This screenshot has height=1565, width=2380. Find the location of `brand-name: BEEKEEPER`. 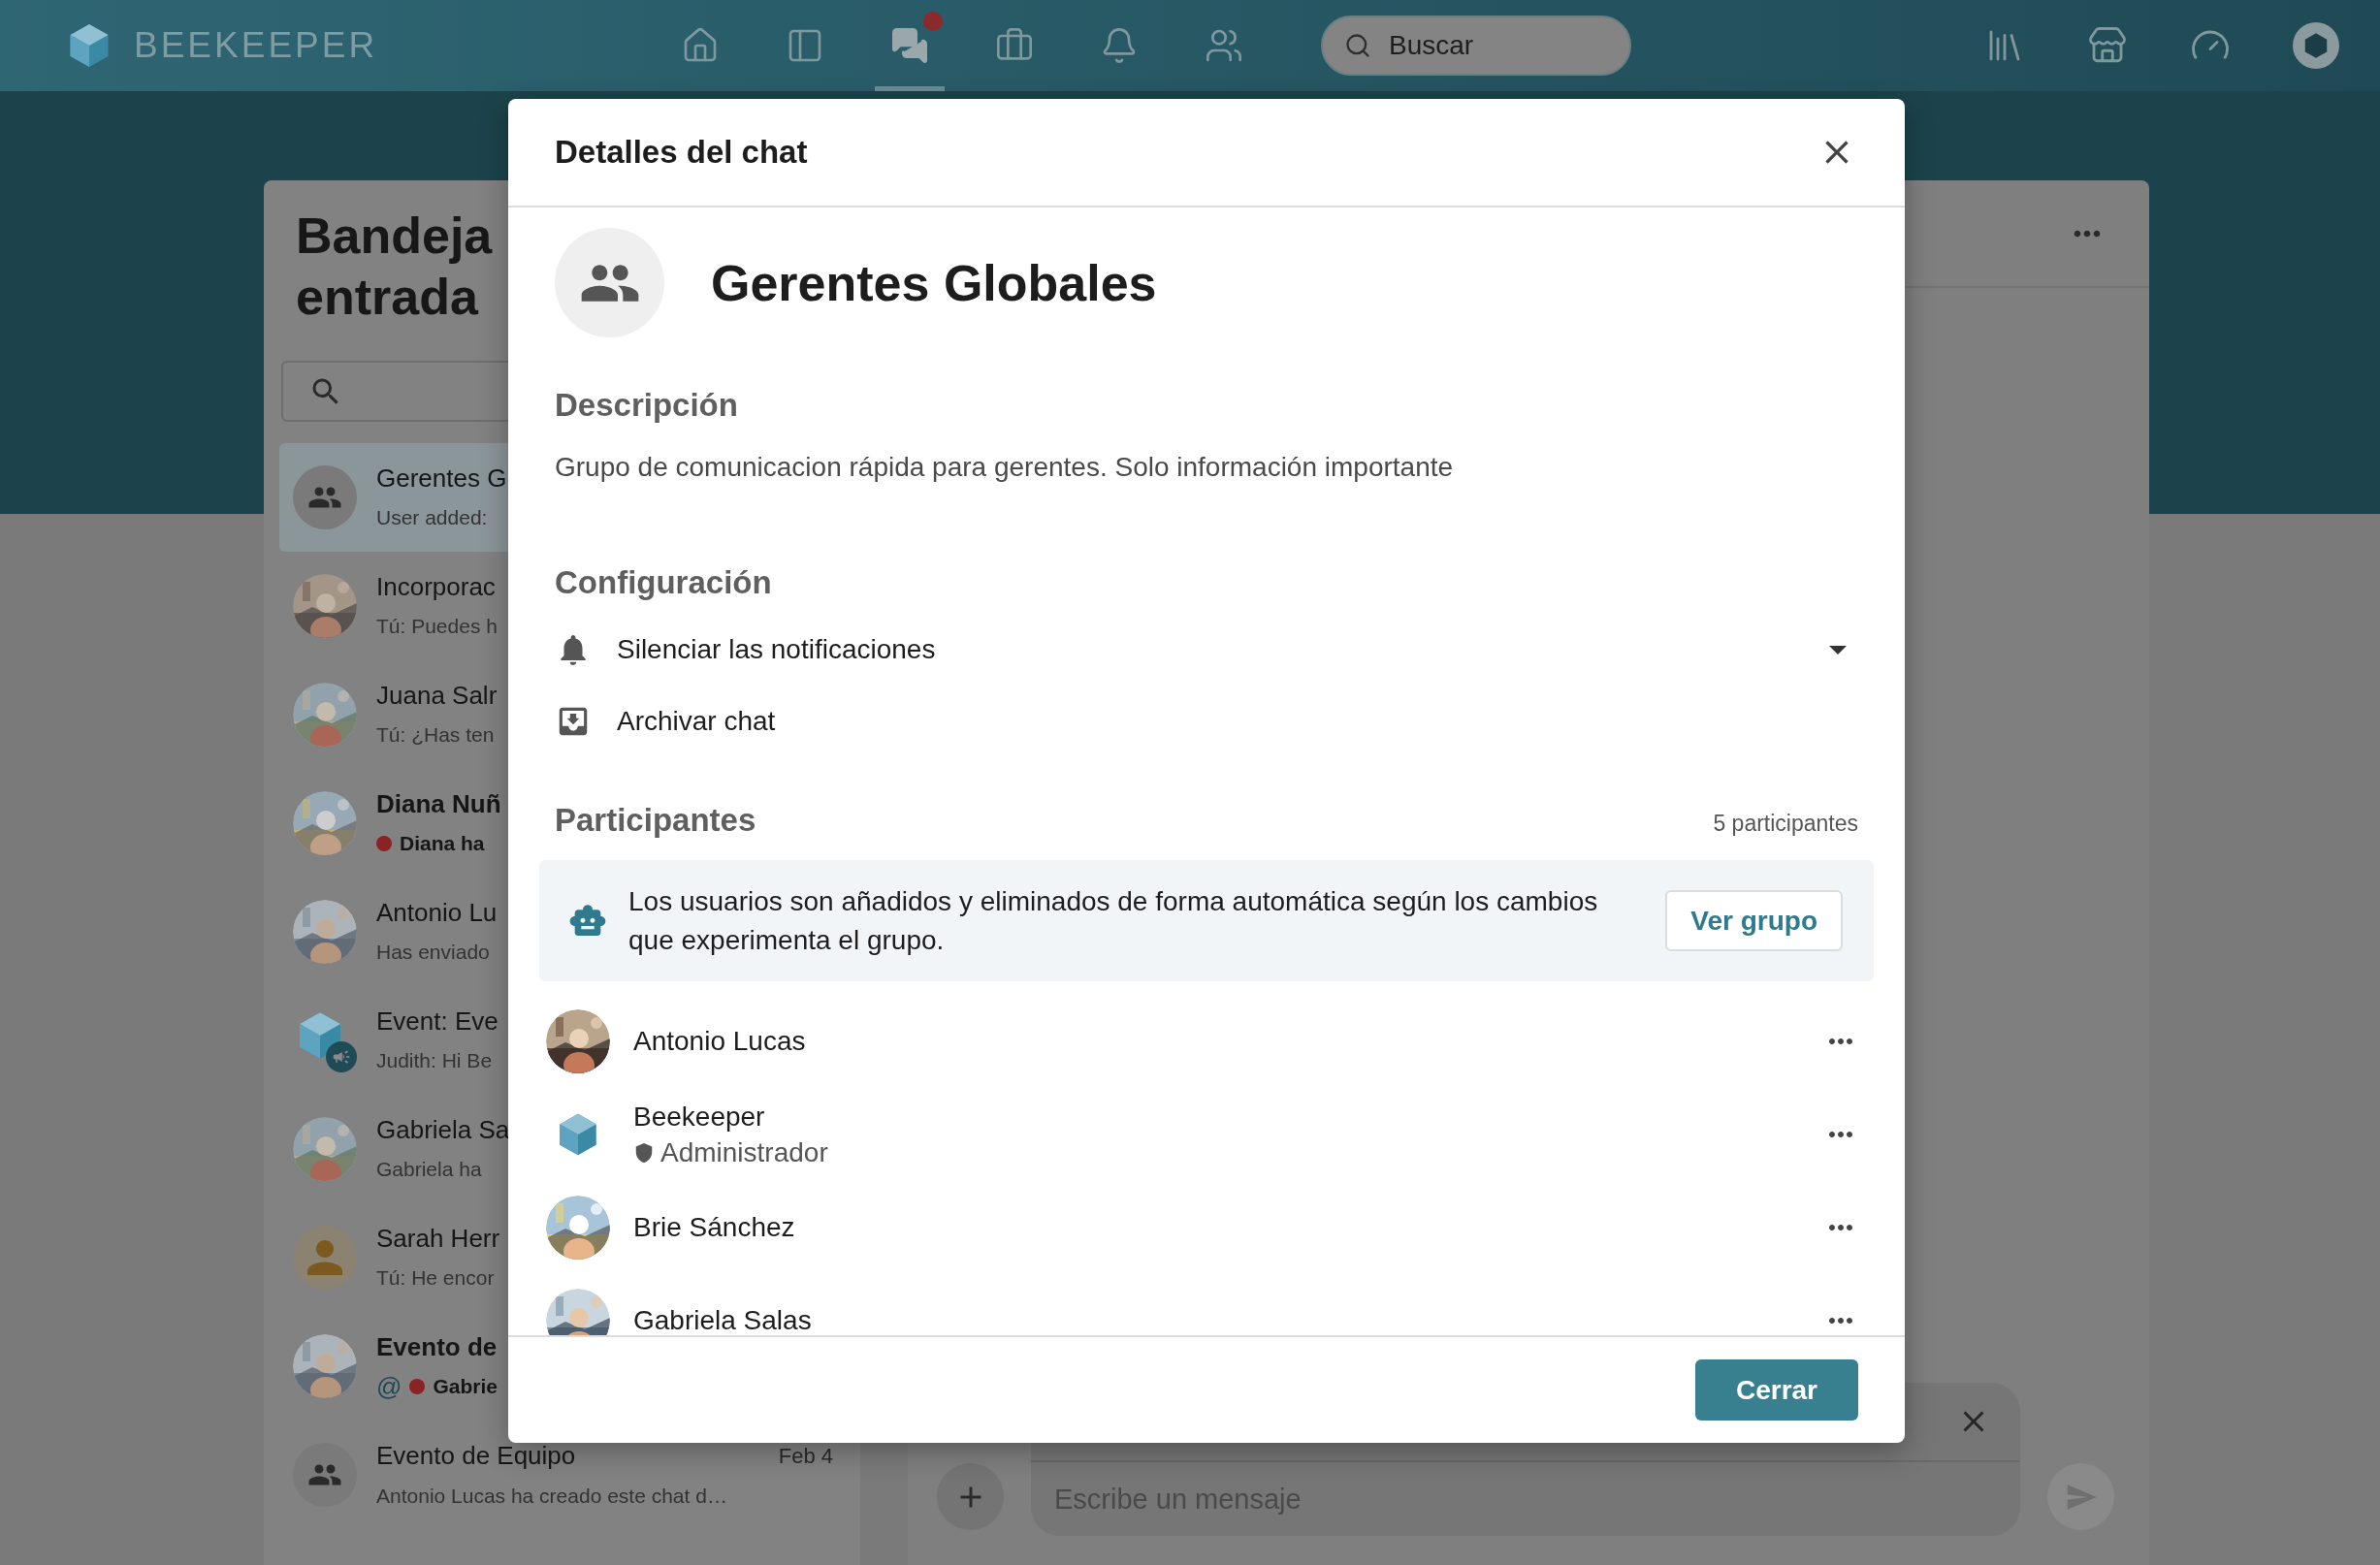

brand-name: BEEKEEPER is located at coordinates (256, 46).